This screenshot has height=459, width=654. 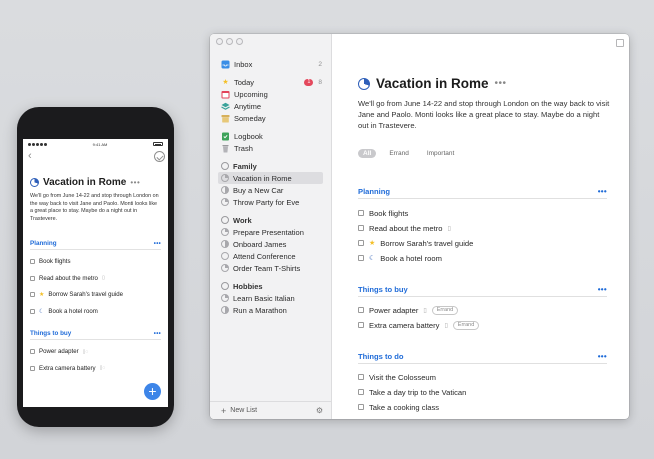 I want to click on new-list-button: New List, so click(x=243, y=410).